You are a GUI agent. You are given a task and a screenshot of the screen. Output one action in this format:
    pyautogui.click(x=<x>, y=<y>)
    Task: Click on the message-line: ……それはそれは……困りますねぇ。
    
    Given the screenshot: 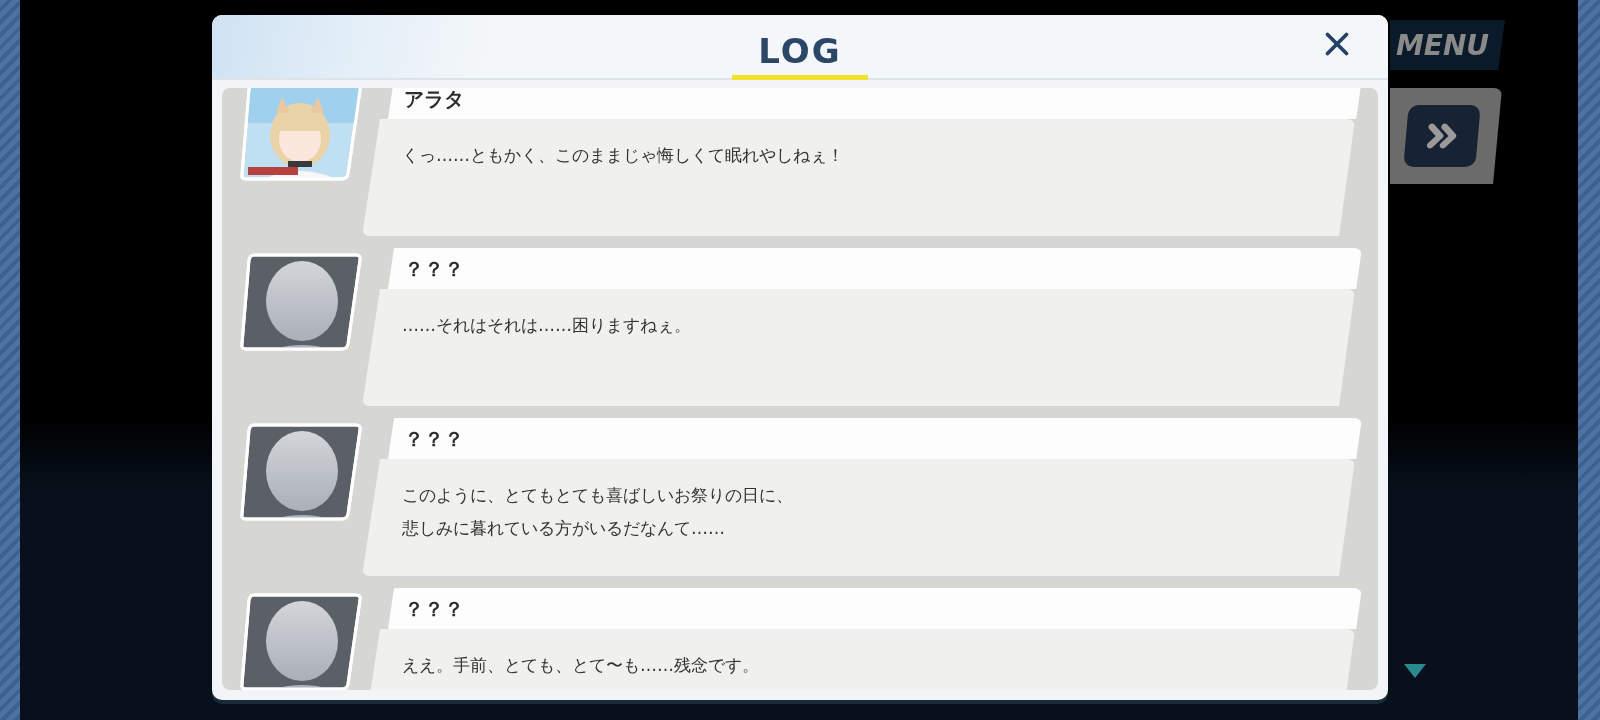 What is the action you would take?
    pyautogui.click(x=546, y=325)
    